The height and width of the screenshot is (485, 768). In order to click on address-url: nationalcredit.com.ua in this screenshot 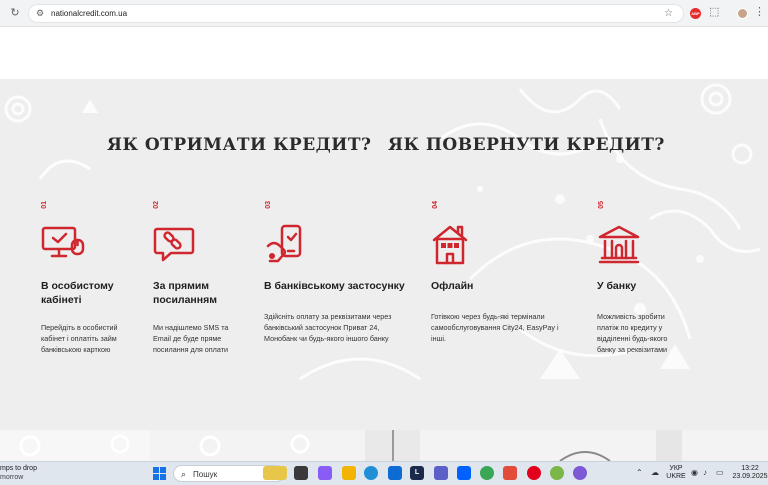, I will do `click(89, 14)`.